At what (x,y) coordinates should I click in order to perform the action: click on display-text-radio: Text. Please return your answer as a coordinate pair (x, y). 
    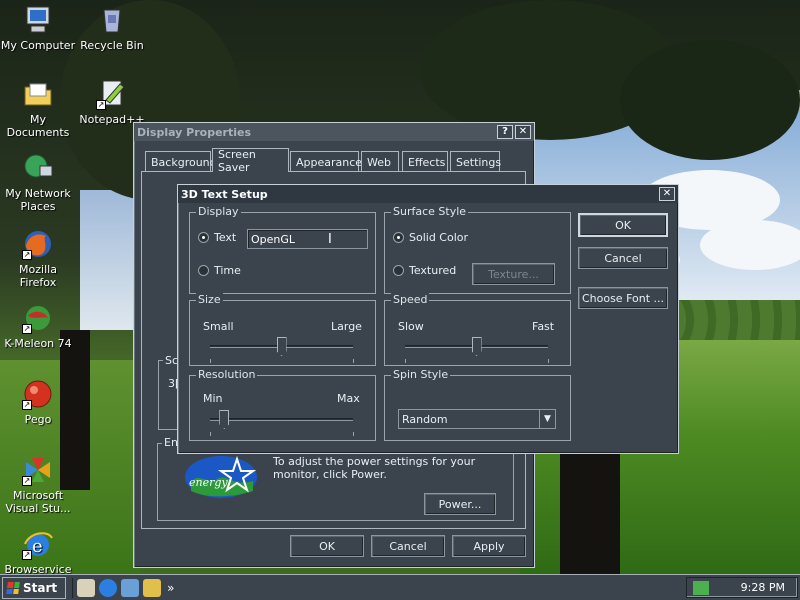
    Looking at the image, I should click on (217, 237).